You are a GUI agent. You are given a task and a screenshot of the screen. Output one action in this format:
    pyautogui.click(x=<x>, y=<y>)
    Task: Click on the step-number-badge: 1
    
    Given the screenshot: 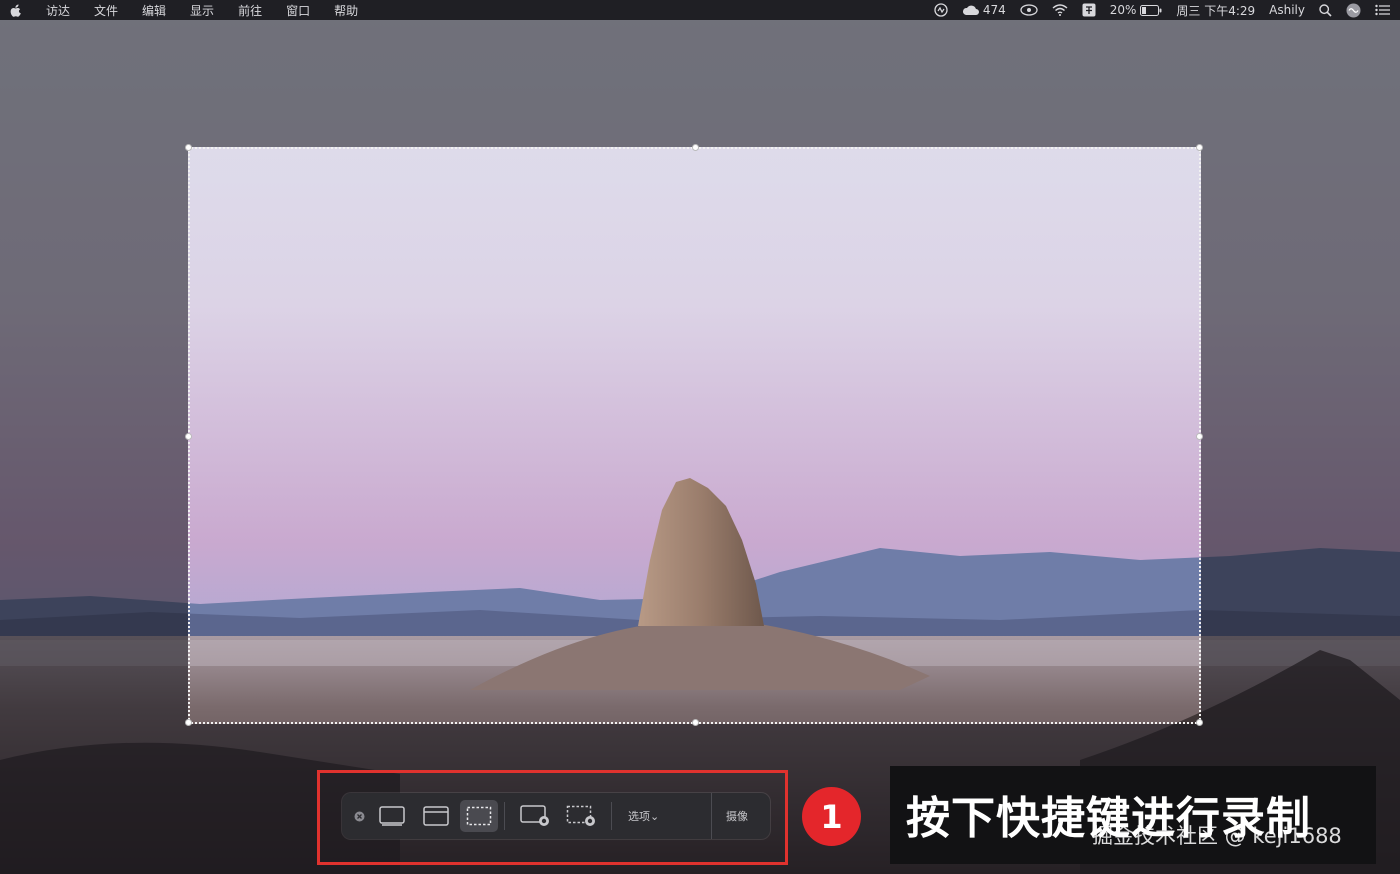 What is the action you would take?
    pyautogui.click(x=831, y=816)
    